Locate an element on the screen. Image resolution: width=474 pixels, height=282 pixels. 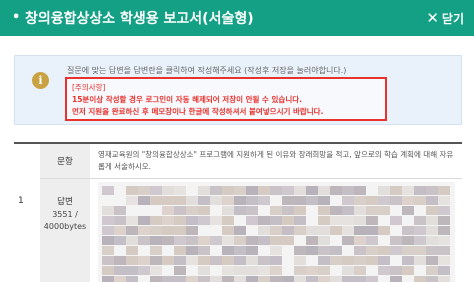
char-count-value: 3551 / is located at coordinates (65, 214).